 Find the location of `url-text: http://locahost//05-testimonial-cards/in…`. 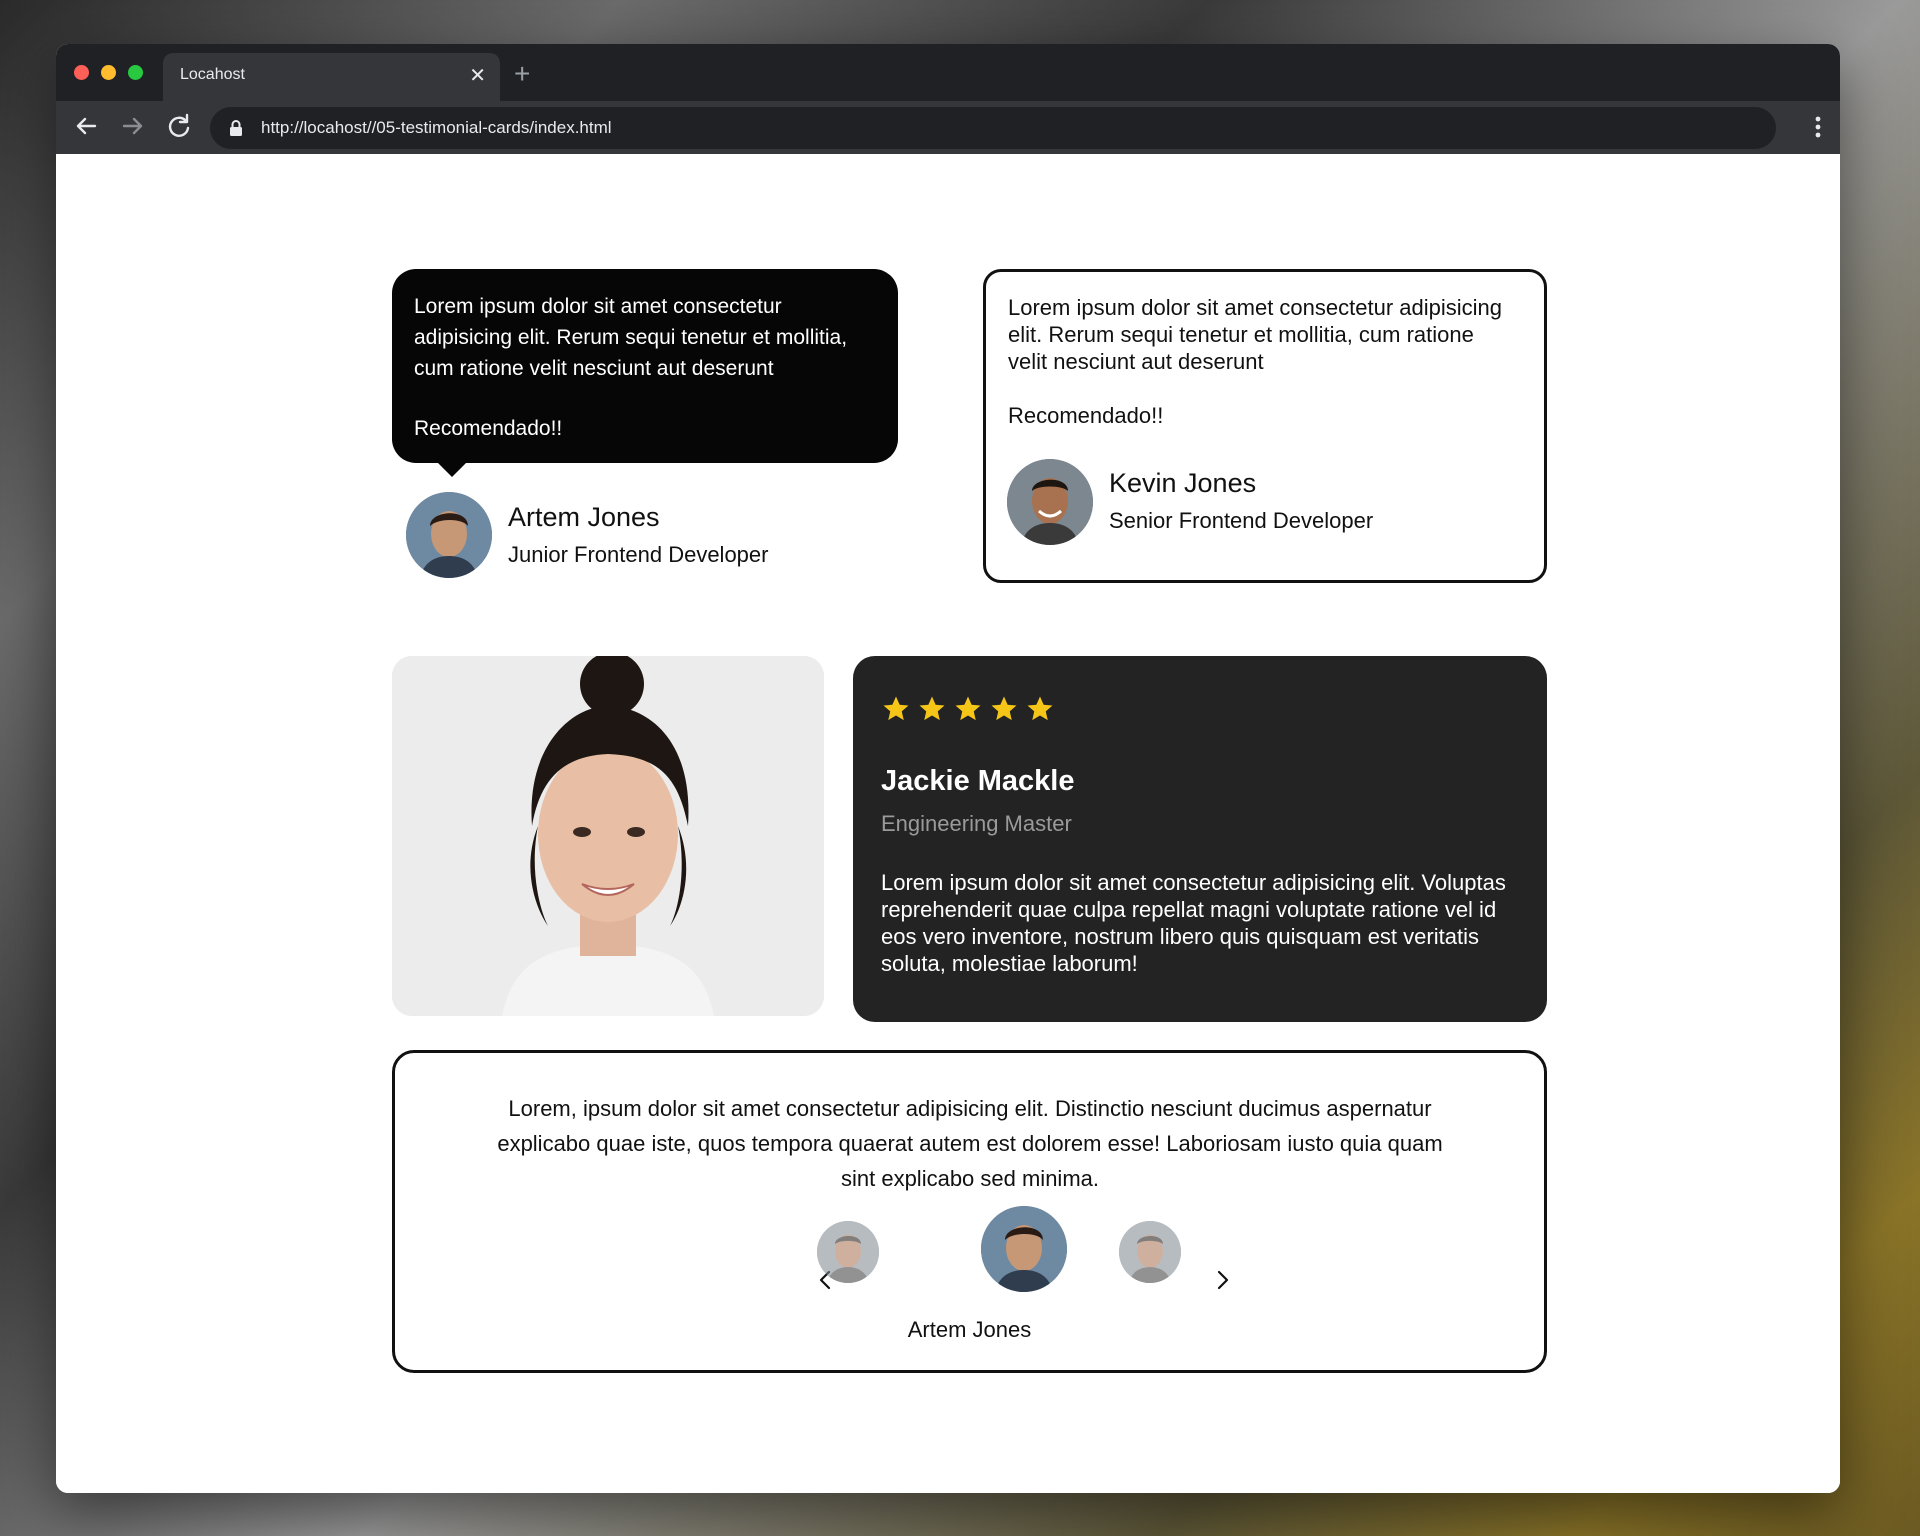

url-text: http://locahost//05-testimonial-cards/in… is located at coordinates (436, 127).